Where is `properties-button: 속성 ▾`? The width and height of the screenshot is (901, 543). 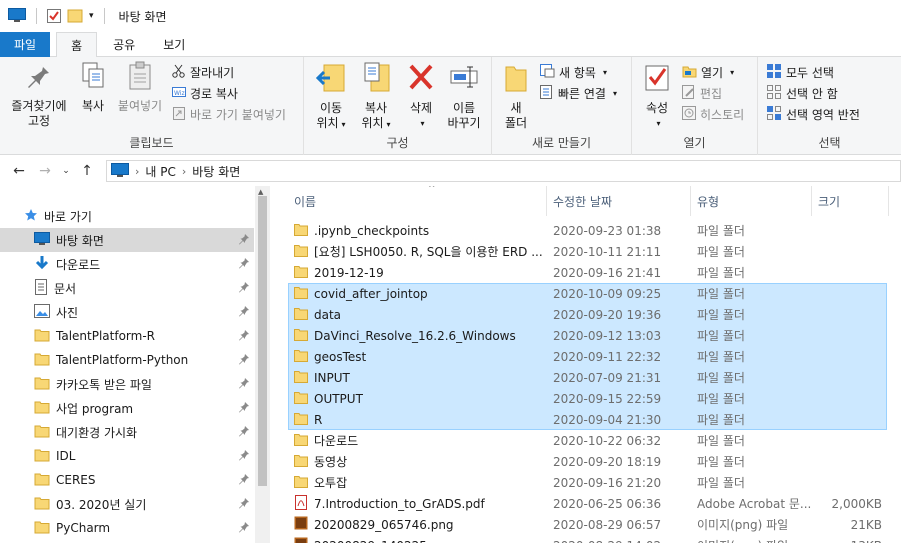 properties-button: 속성 ▾ is located at coordinates (657, 96).